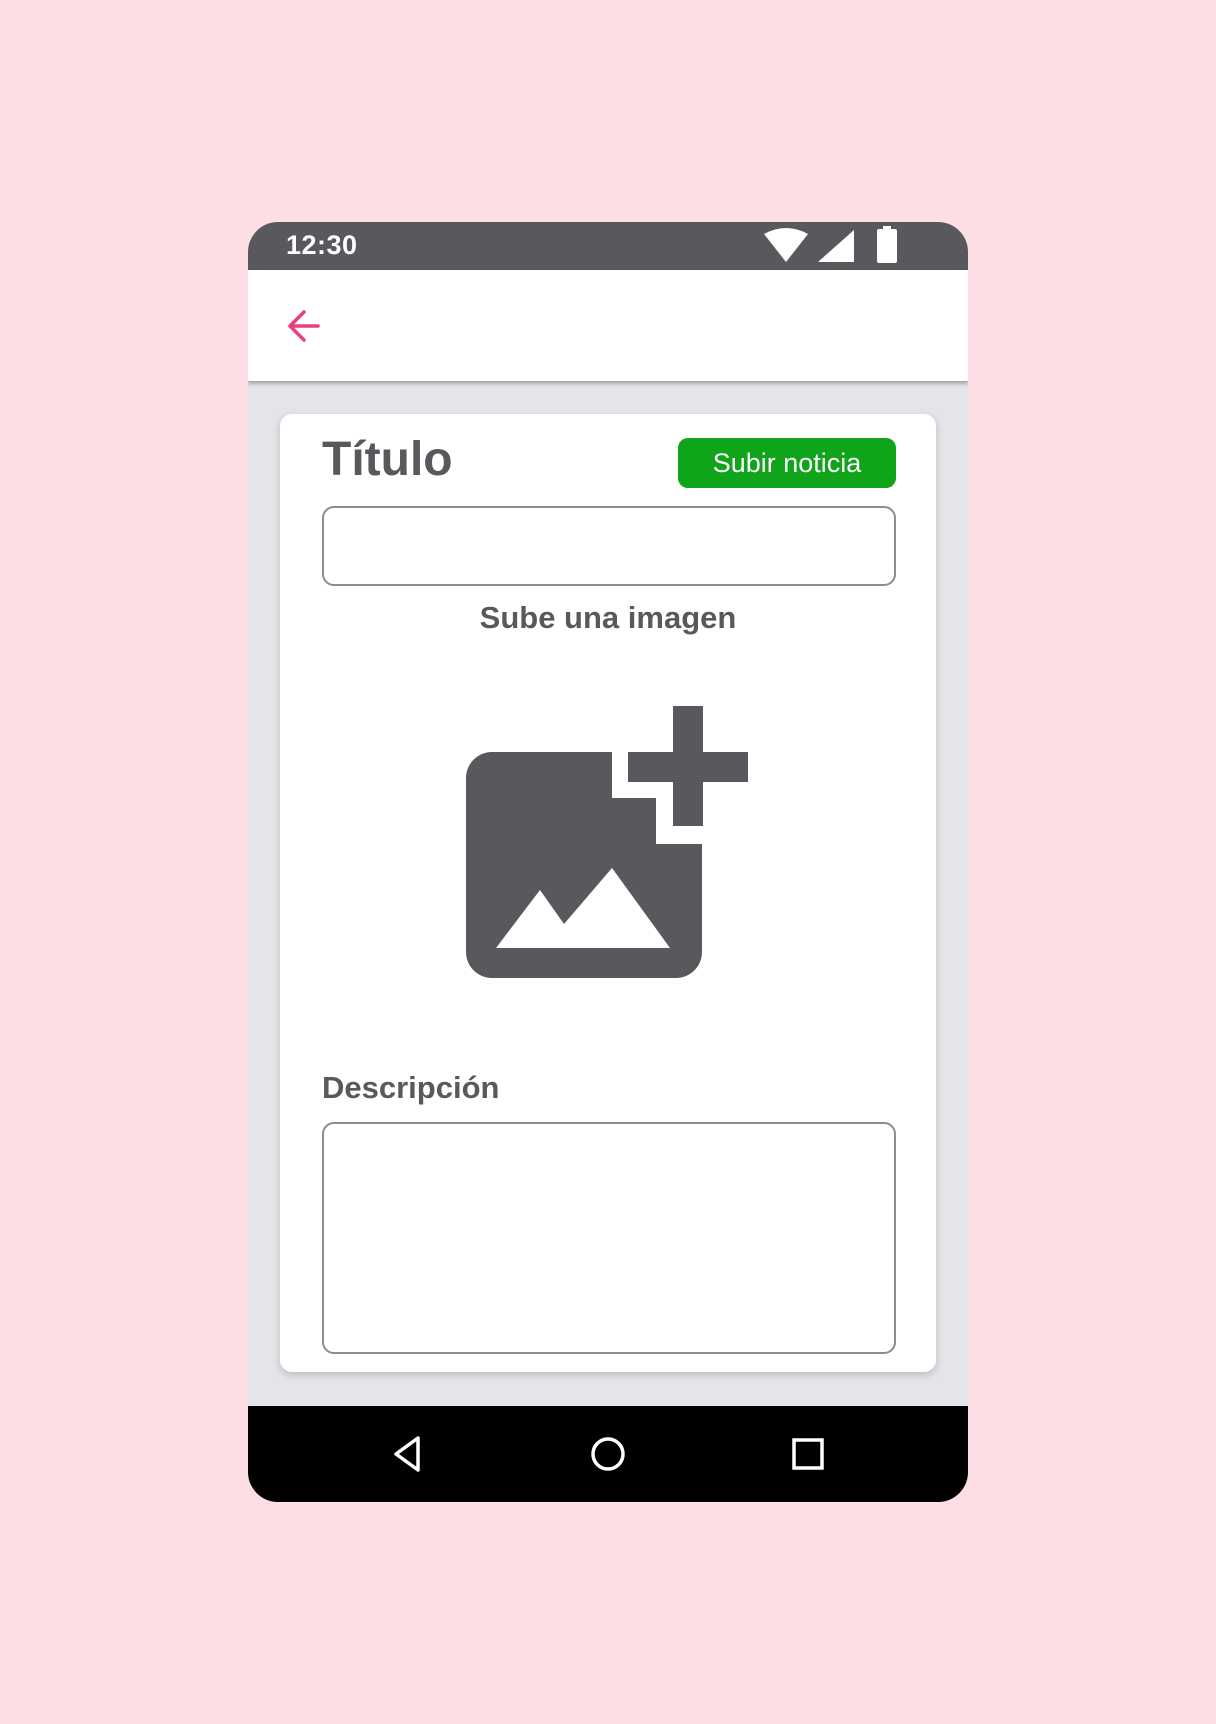  I want to click on nav-home-button, so click(608, 1454).